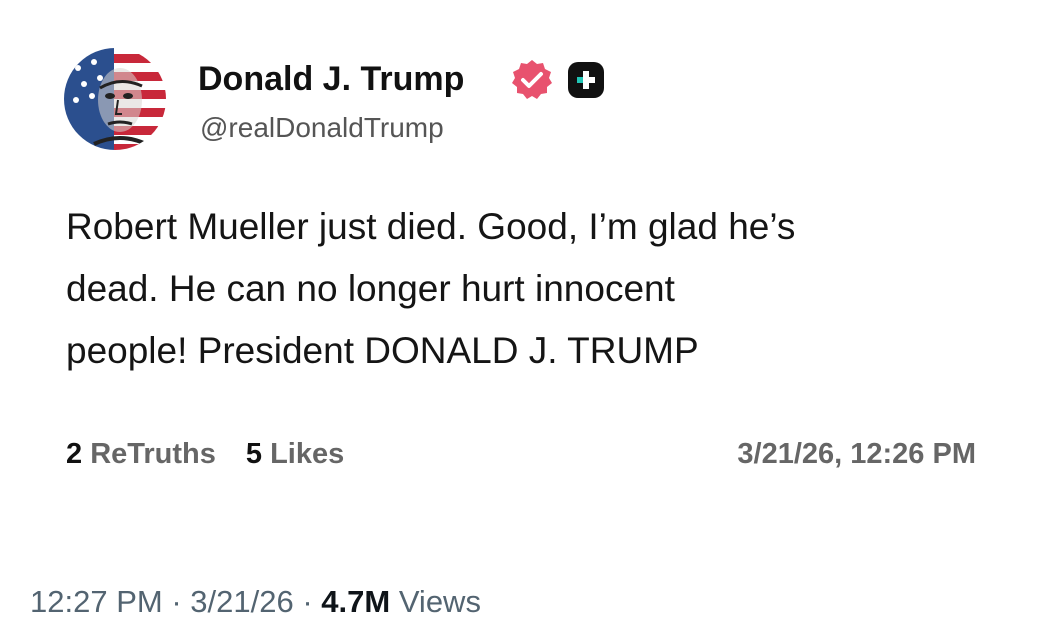 Image resolution: width=1040 pixels, height=639 pixels. I want to click on avatar-image, so click(115, 99).